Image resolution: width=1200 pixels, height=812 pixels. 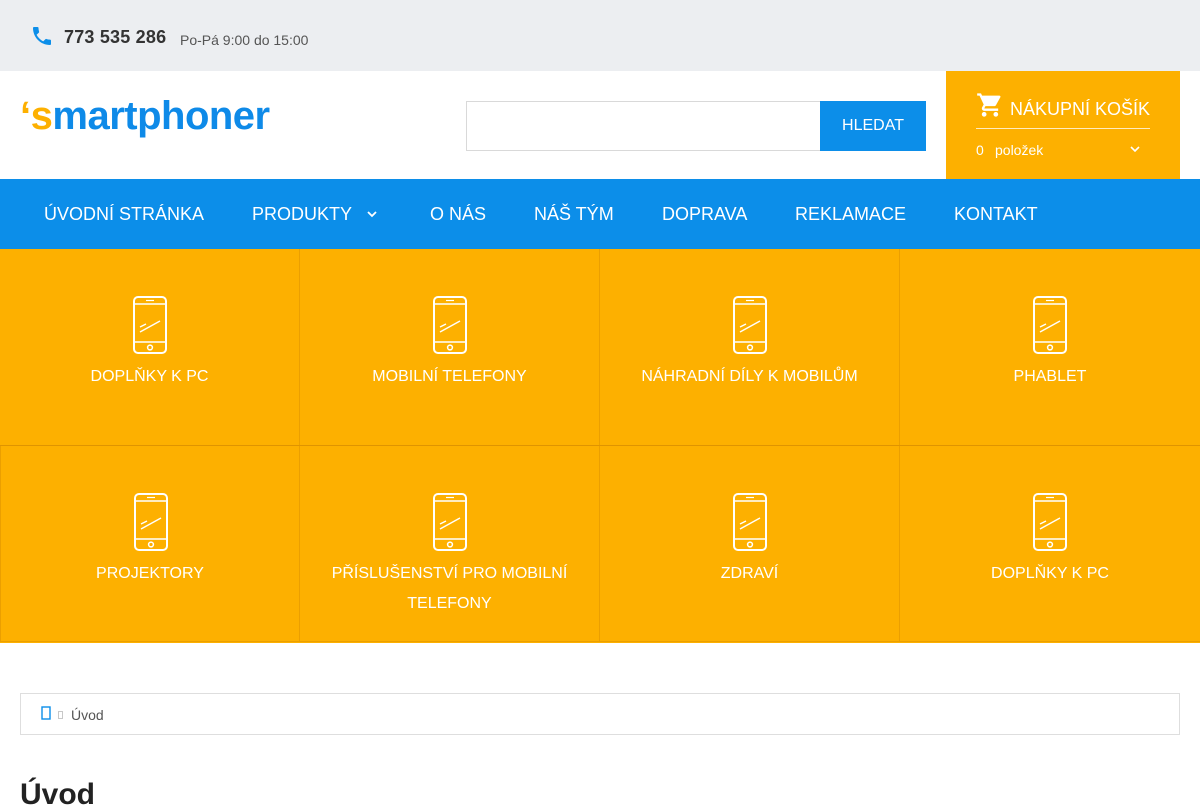 What do you see at coordinates (1050, 376) in the screenshot?
I see `category-label: PHABLET` at bounding box center [1050, 376].